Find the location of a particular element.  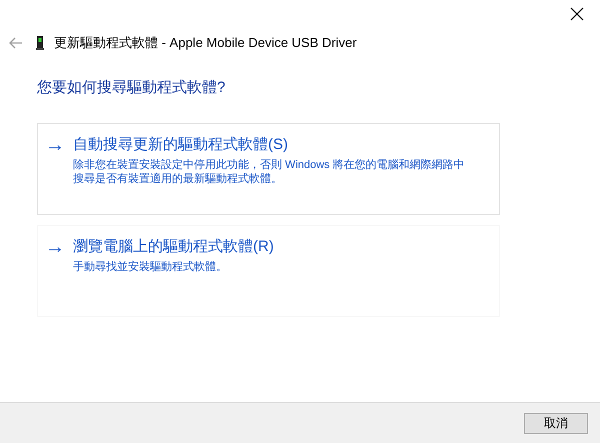

heading: 您要如何搜尋驅動程式軟體? is located at coordinates (131, 87).